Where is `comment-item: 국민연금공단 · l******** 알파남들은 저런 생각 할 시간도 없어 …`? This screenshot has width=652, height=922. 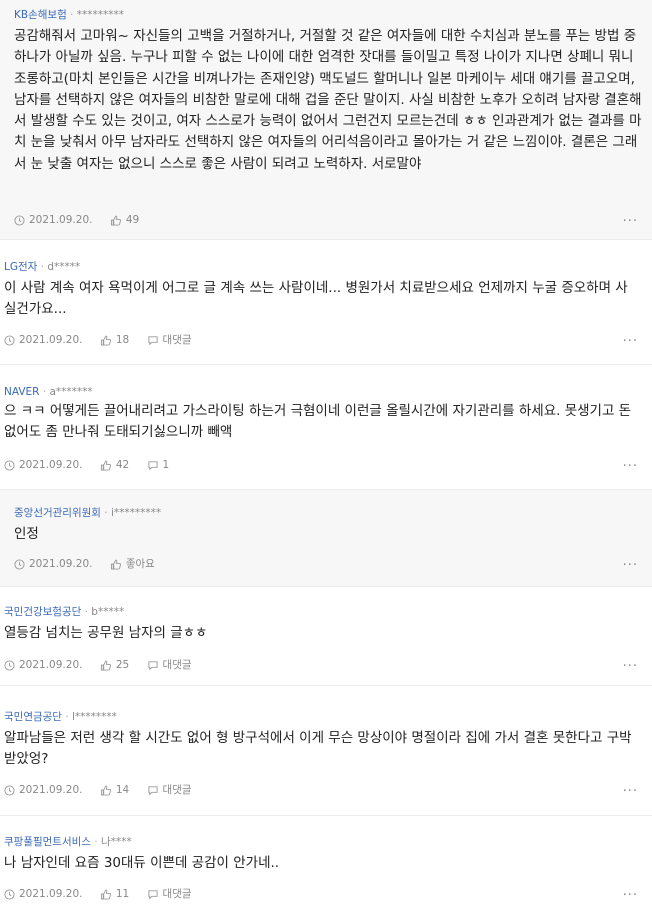
comment-item: 국민연금공단 · l******** 알파남들은 저런 생각 할 시간도 없어 … is located at coordinates (326, 751).